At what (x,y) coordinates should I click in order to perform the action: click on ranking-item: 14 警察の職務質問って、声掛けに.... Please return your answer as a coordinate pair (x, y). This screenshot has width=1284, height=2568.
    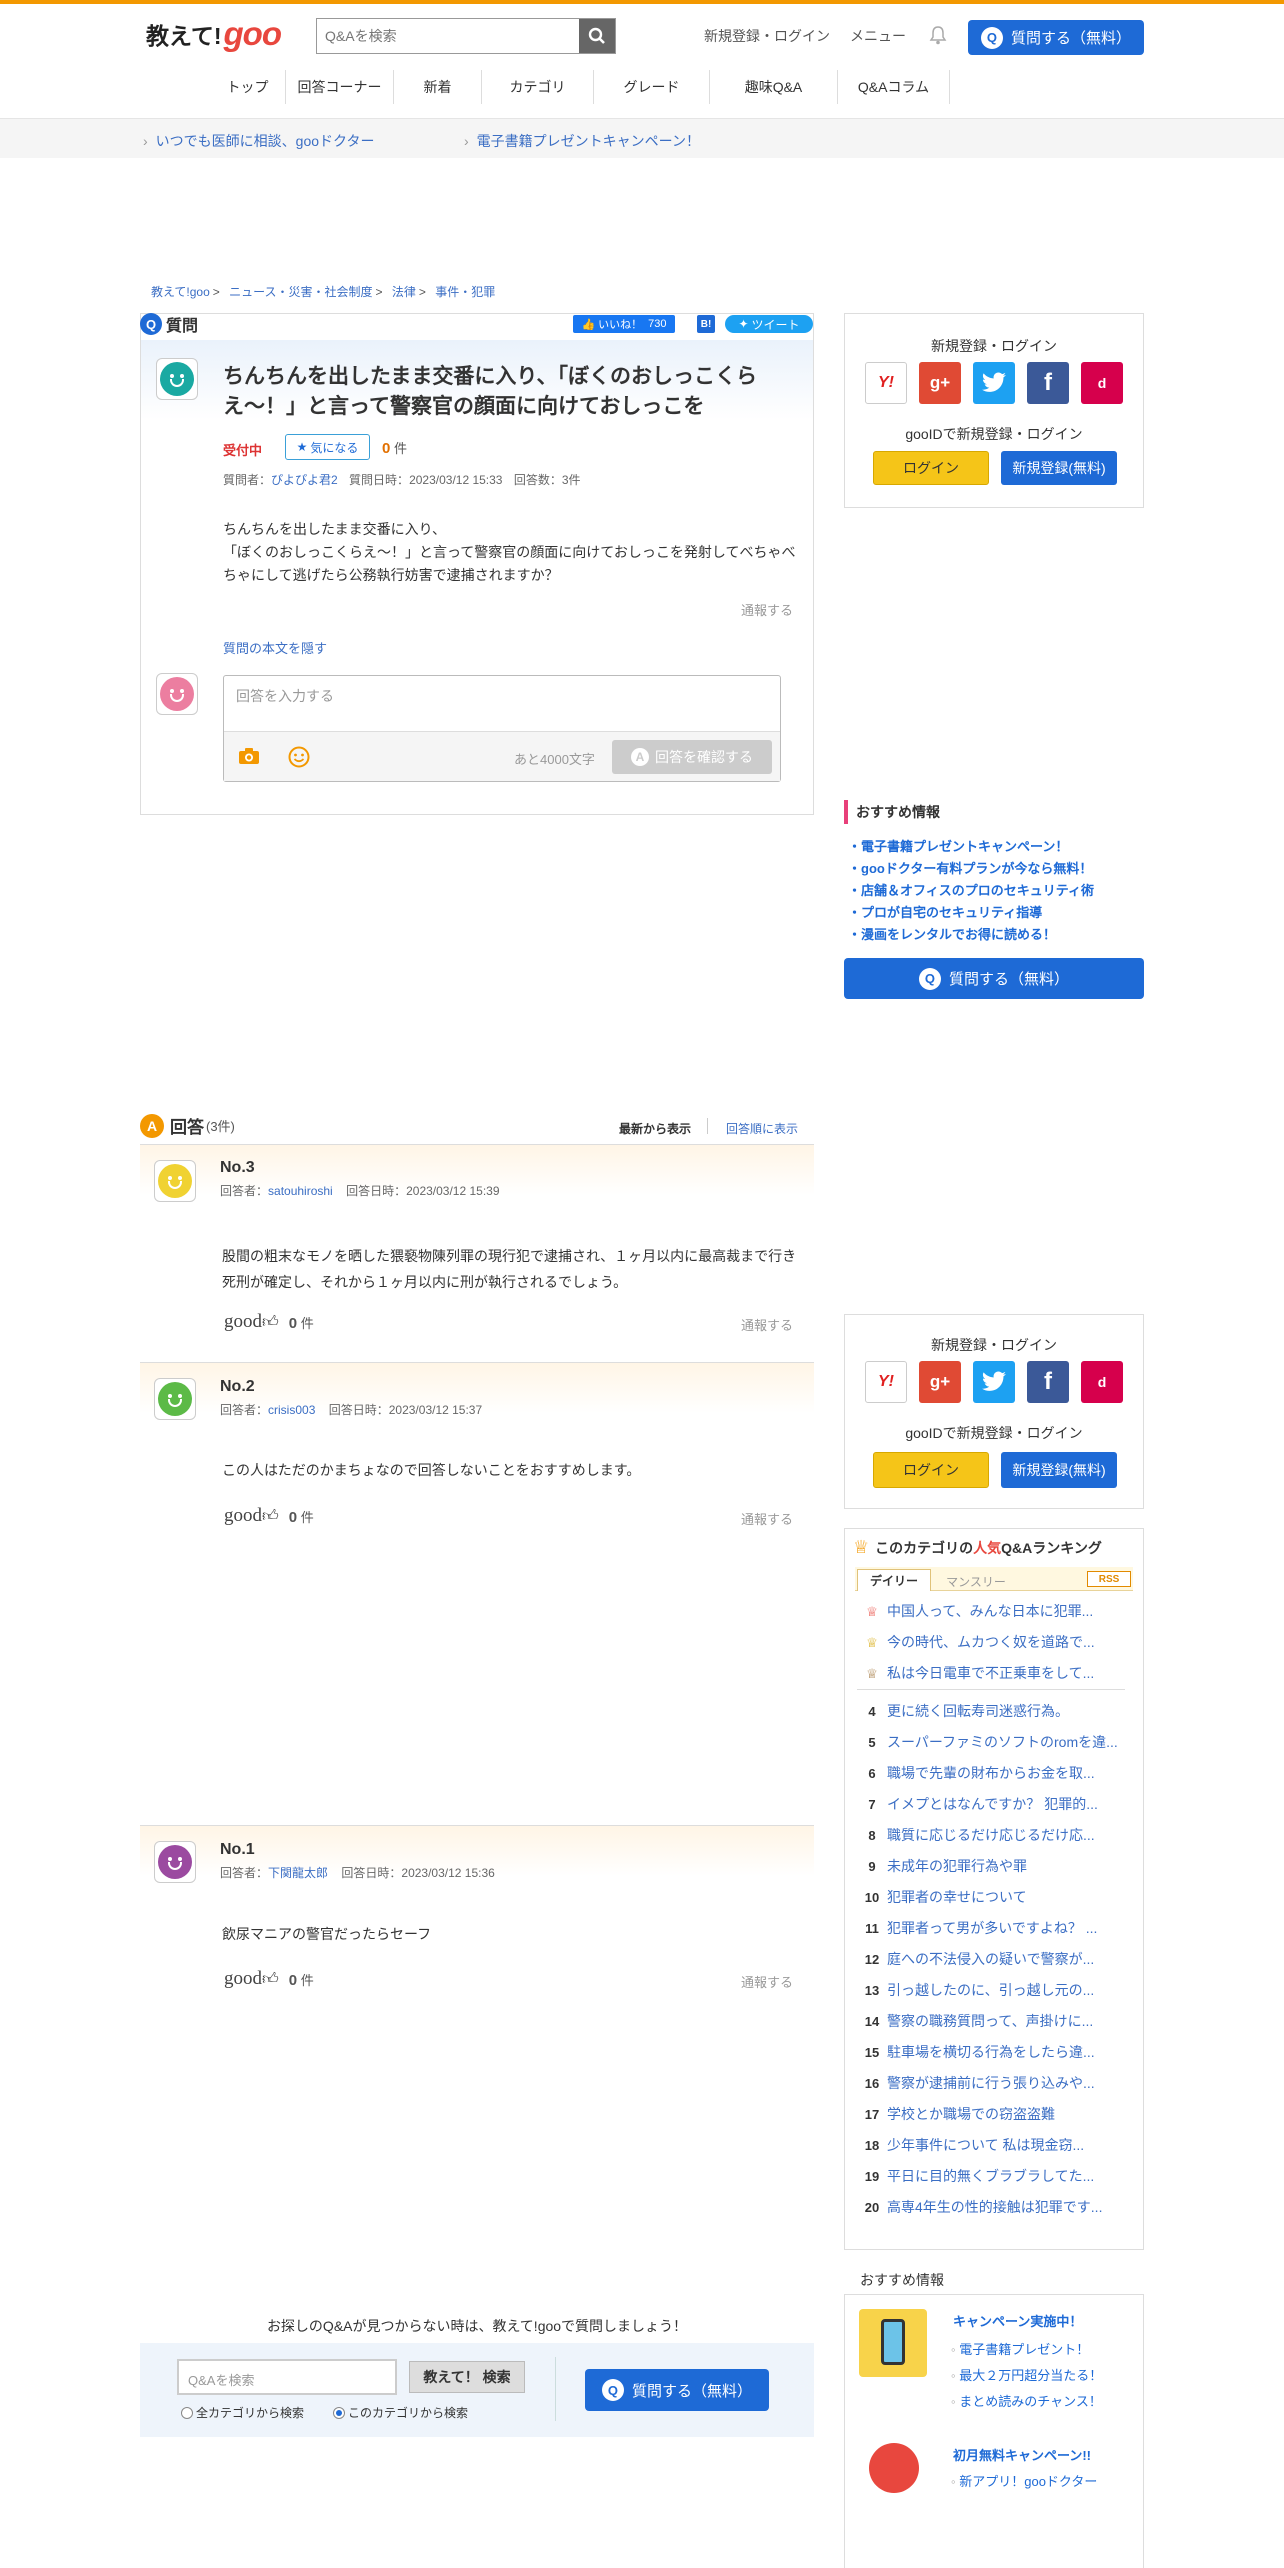
    Looking at the image, I should click on (975, 2021).